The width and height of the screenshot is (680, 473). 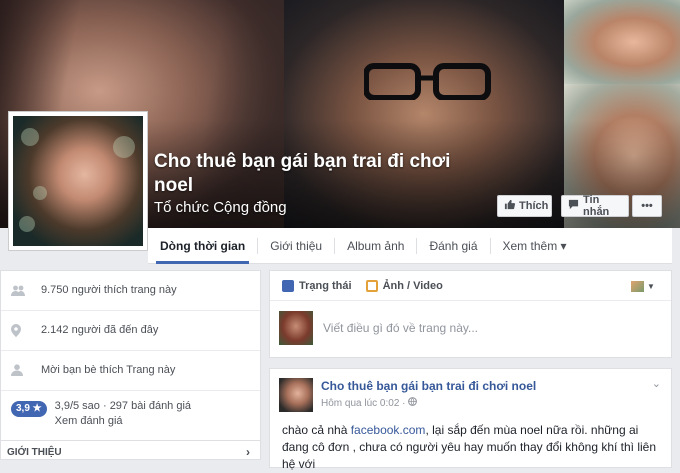 What do you see at coordinates (220, 207) in the screenshot?
I see `page-category: Tổ chức Cộng đồng` at bounding box center [220, 207].